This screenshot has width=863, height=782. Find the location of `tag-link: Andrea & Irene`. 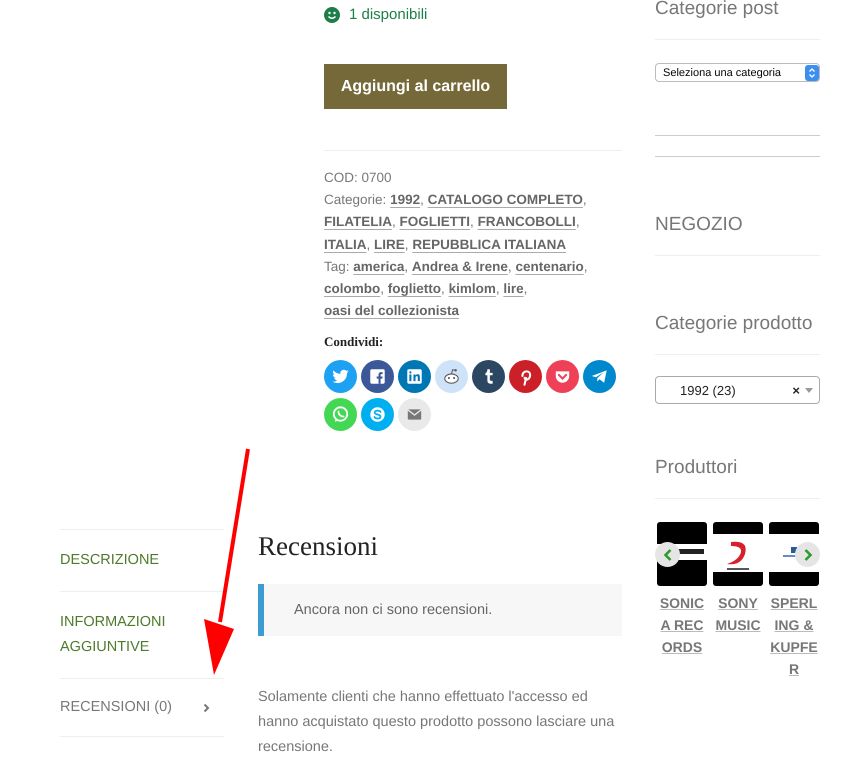

tag-link: Andrea & Irene is located at coordinates (460, 266).